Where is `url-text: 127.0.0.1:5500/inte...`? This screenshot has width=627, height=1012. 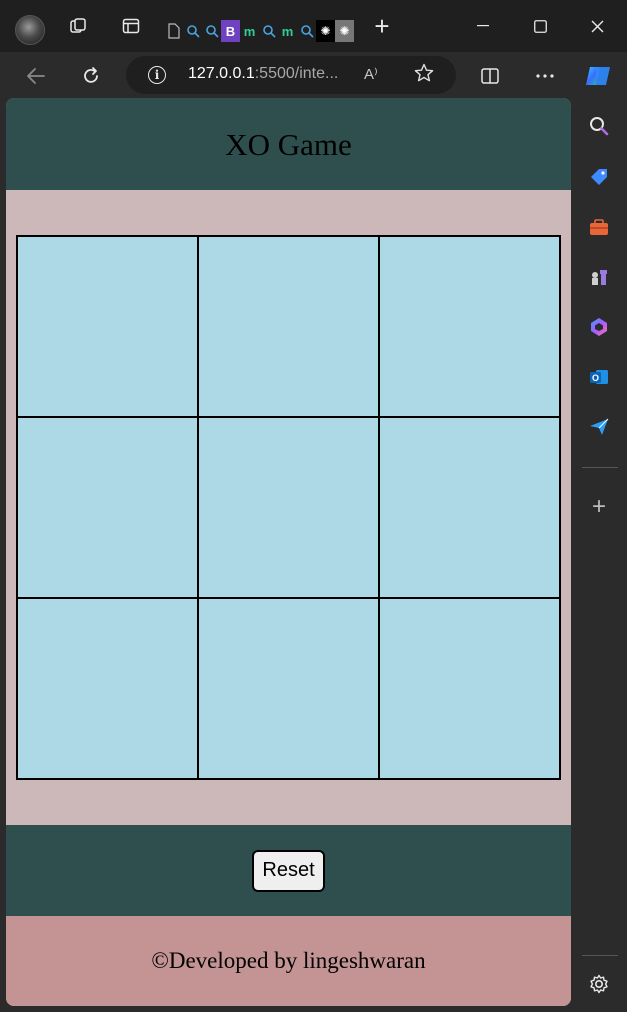
url-text: 127.0.0.1:5500/inte... is located at coordinates (263, 74).